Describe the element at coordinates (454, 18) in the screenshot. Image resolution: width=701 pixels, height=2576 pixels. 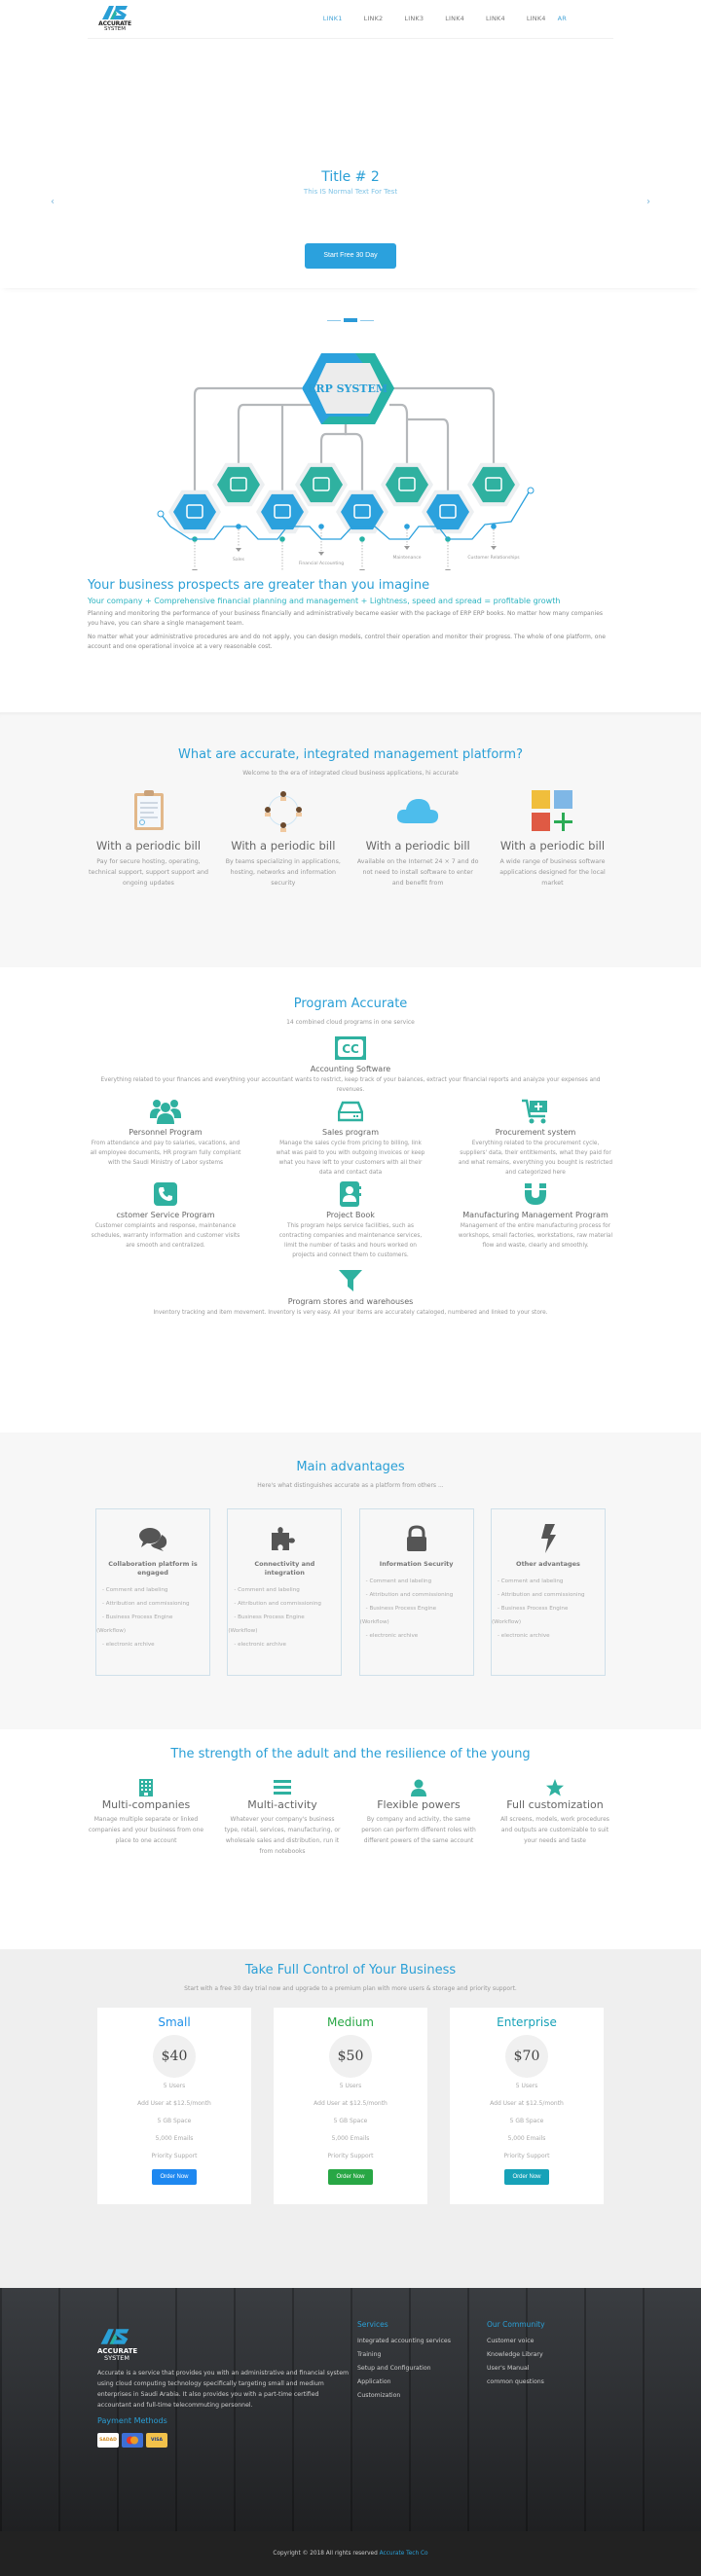
I see `nav-link-4: LINK4` at that location.